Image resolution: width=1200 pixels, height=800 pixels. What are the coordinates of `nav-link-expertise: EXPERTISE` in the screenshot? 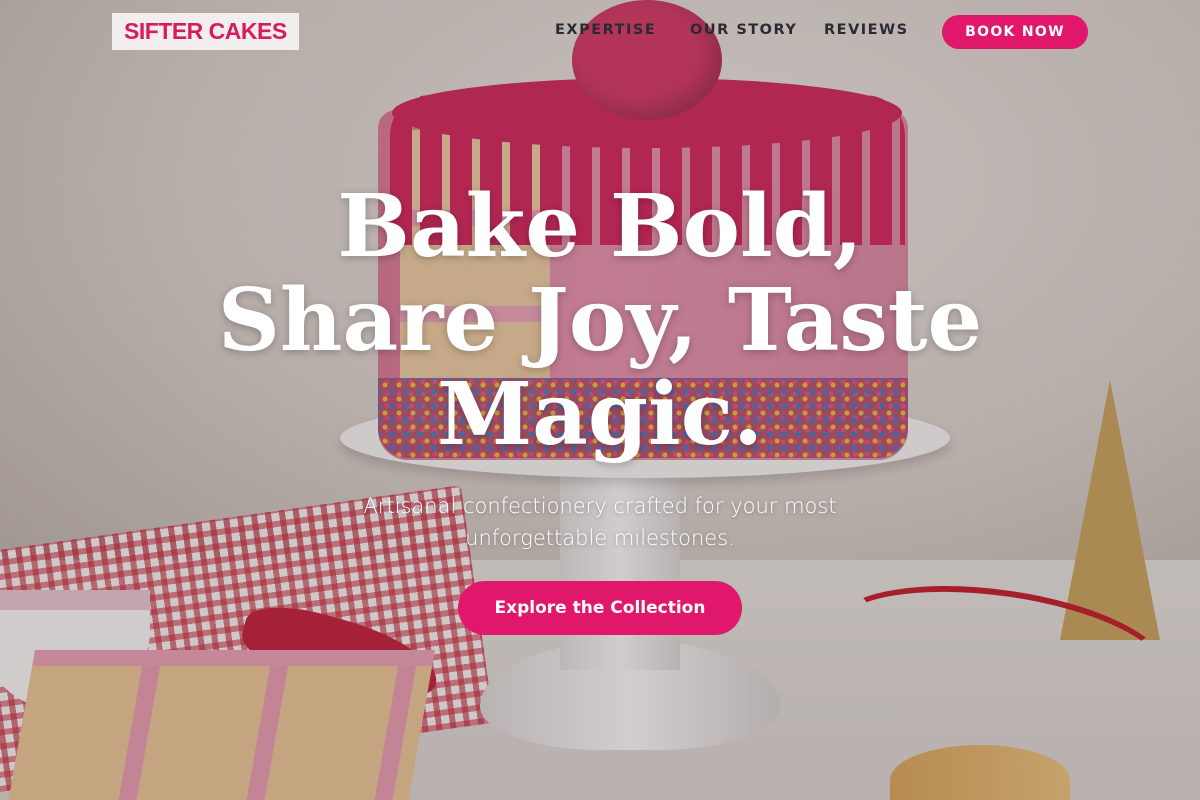 It's located at (605, 30).